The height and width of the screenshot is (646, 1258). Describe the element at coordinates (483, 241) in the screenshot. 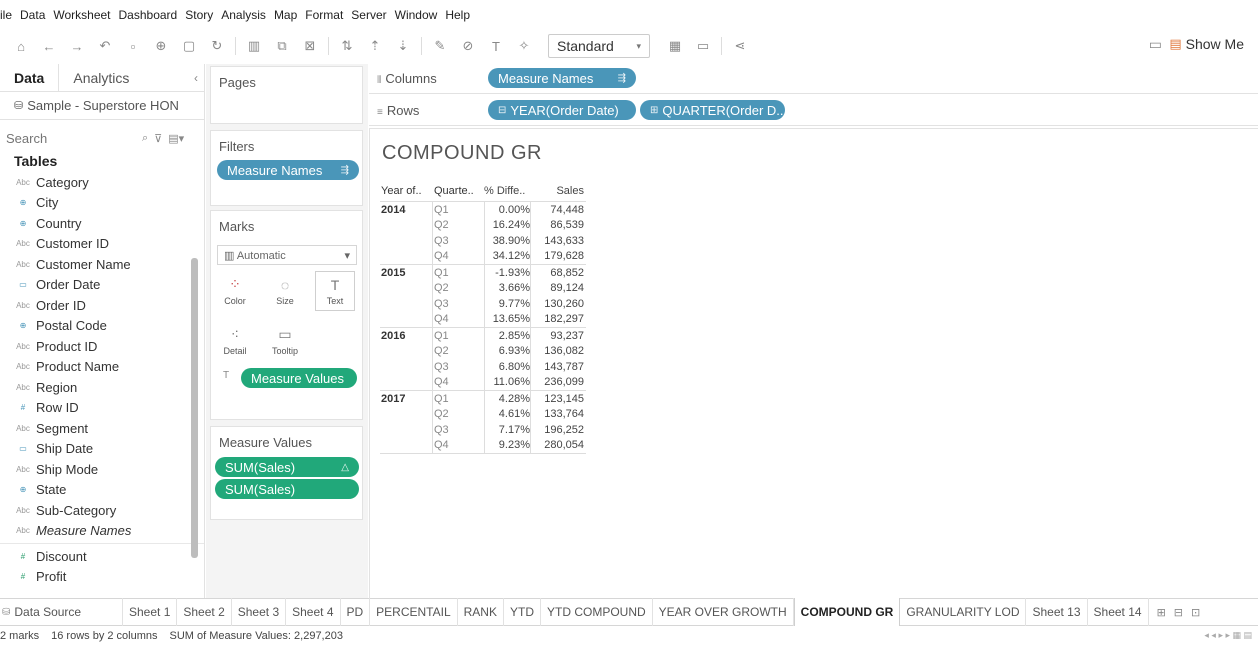

I see `table-row: Q3 38.90% 143,633` at that location.